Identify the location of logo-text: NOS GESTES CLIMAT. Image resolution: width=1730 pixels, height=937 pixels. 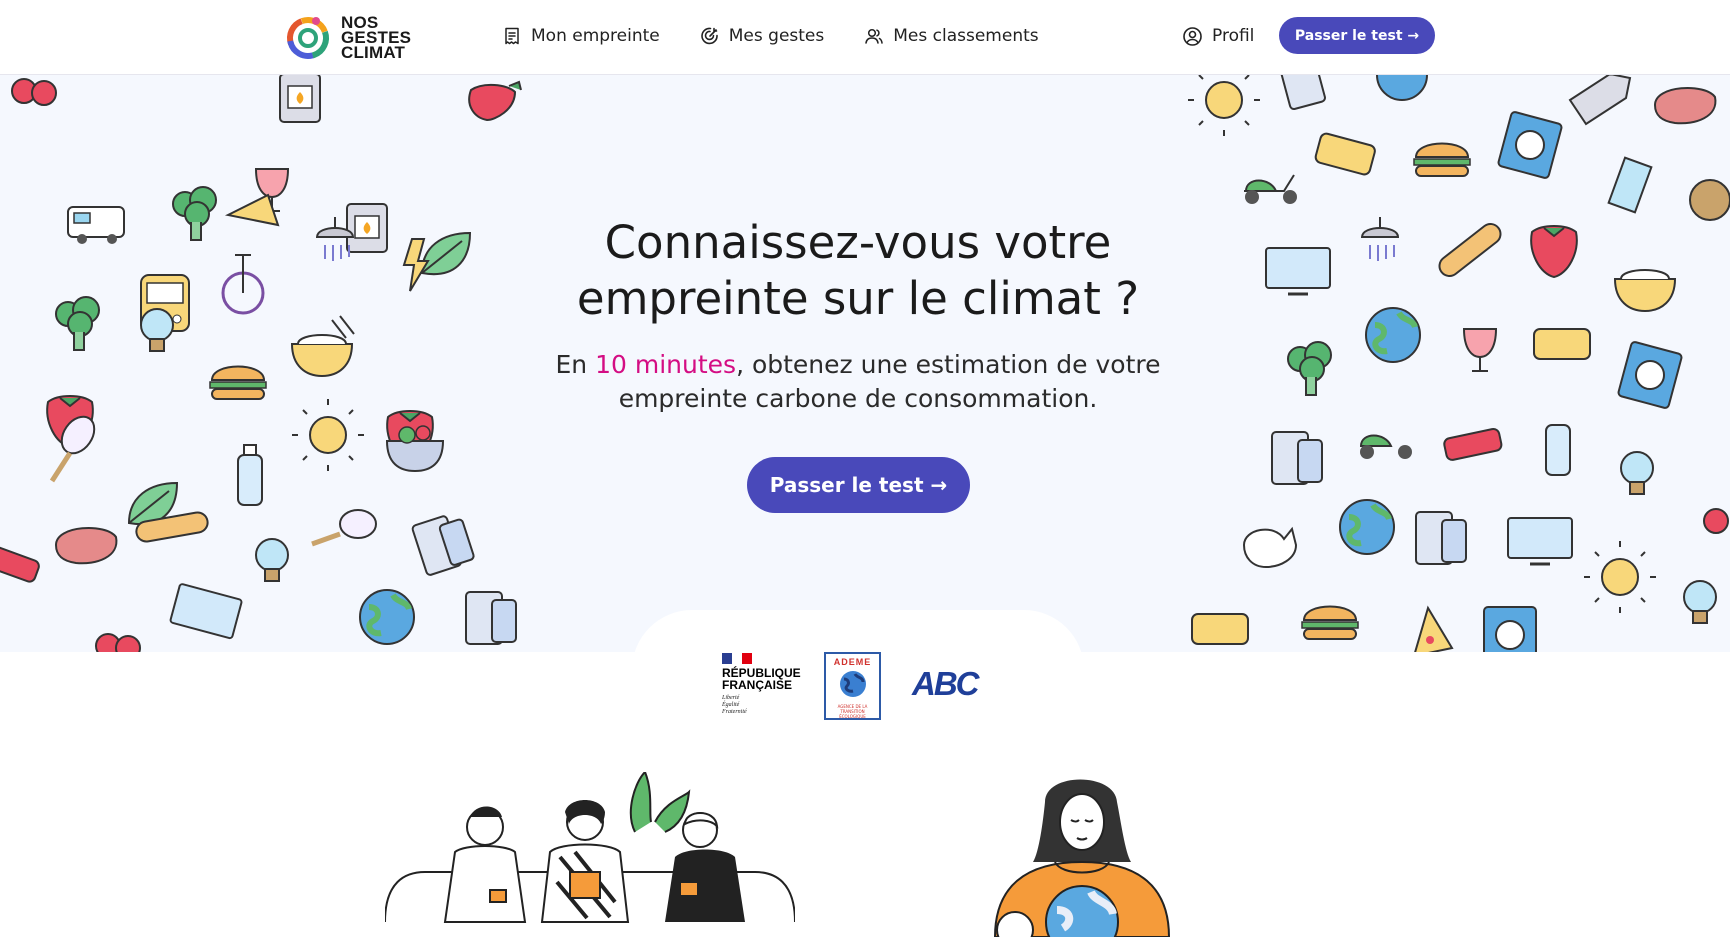
(376, 38).